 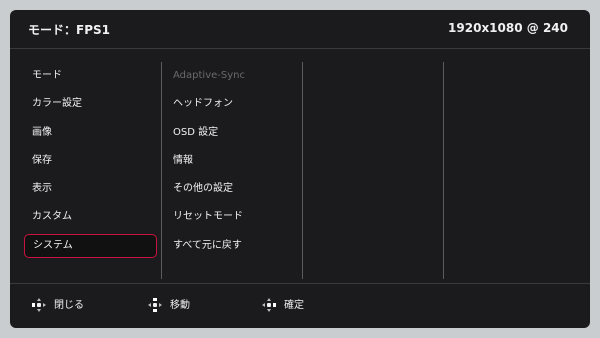 I want to click on hint-close: 閉じる, so click(x=58, y=306).